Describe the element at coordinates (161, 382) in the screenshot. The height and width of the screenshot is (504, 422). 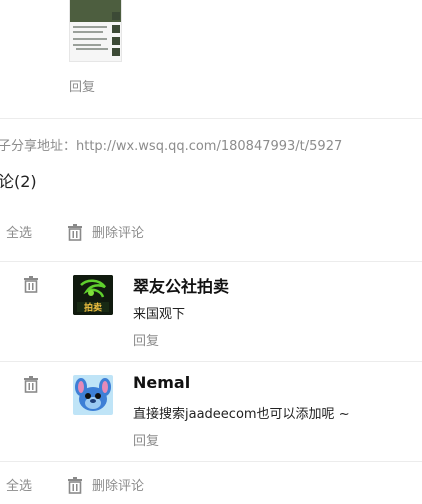
I see `comment-author-name: Nemal` at that location.